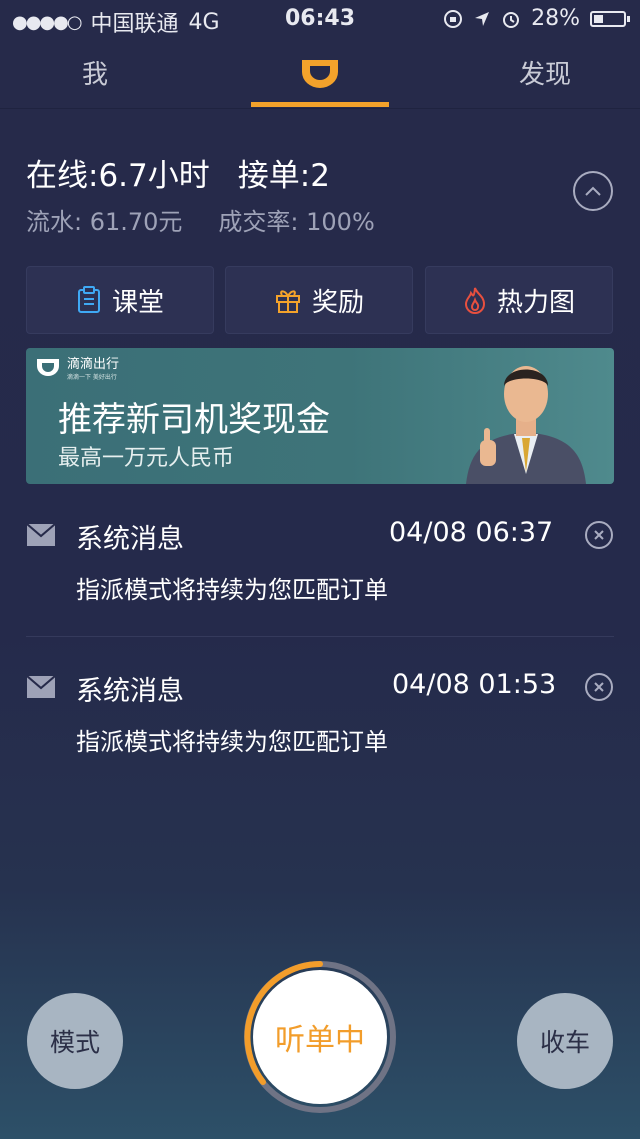  I want to click on battery-icon, so click(610, 18).